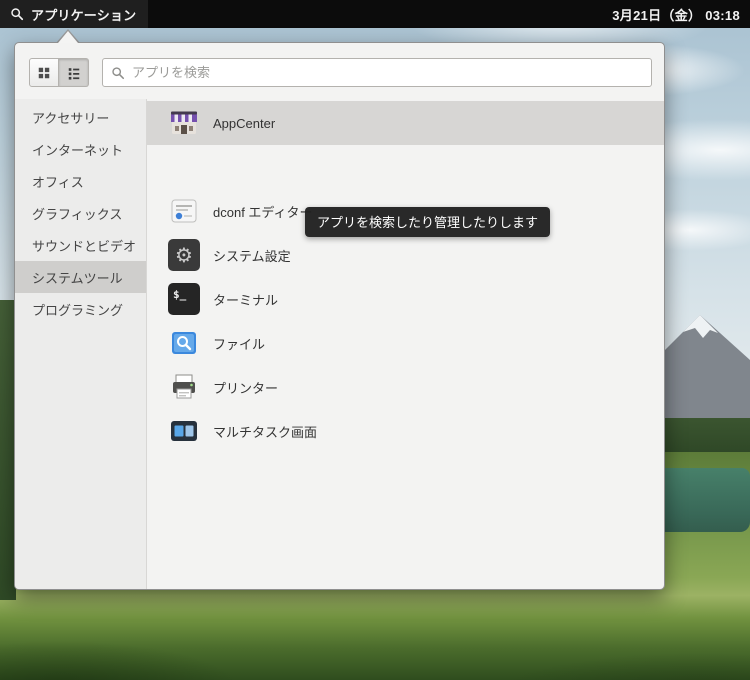 This screenshot has width=750, height=680. I want to click on app-label: dconf エディター, so click(263, 212).